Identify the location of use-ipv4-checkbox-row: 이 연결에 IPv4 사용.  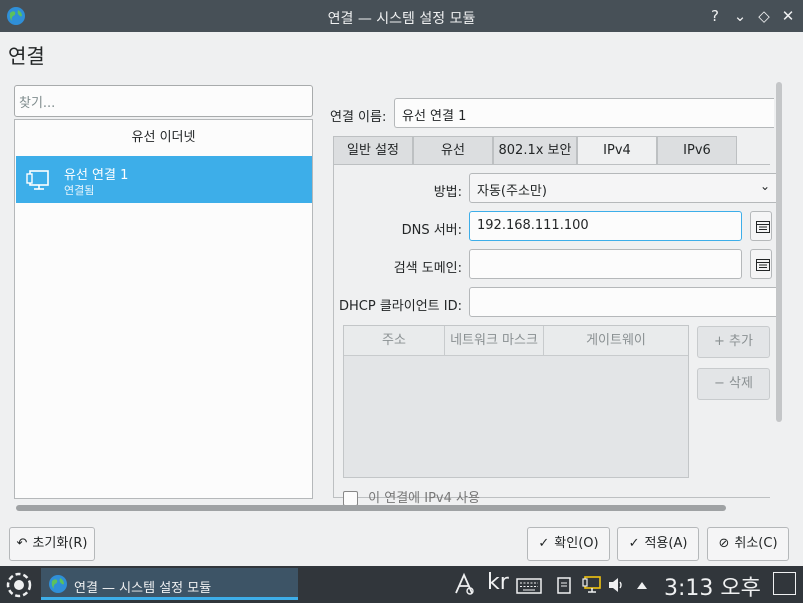
(411, 496).